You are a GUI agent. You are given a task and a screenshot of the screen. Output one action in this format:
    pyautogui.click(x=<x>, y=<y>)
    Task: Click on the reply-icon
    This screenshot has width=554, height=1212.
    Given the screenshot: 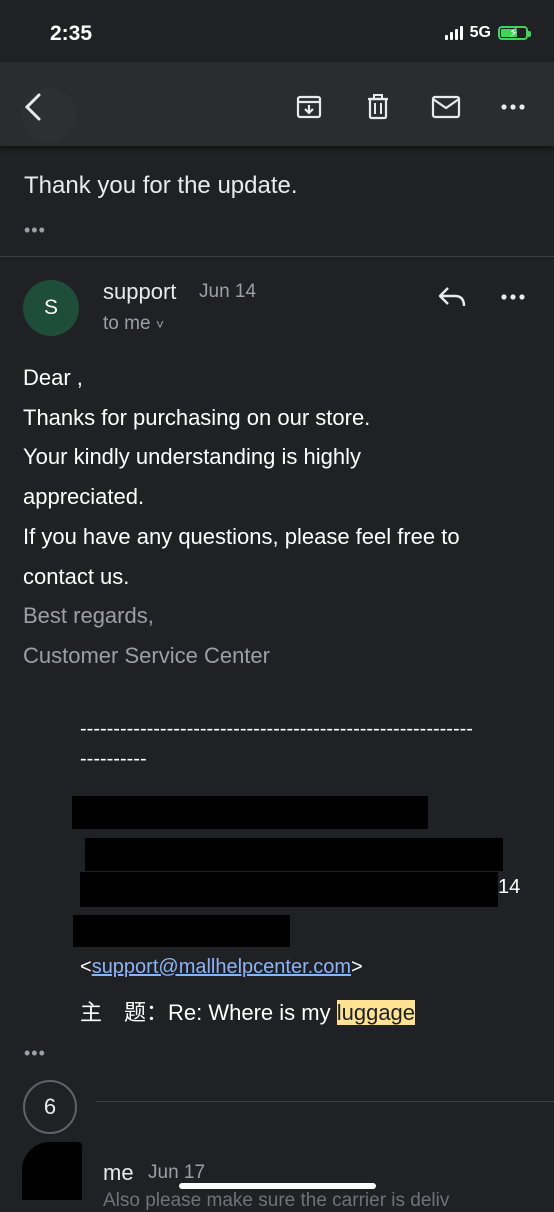 What is the action you would take?
    pyautogui.click(x=452, y=297)
    